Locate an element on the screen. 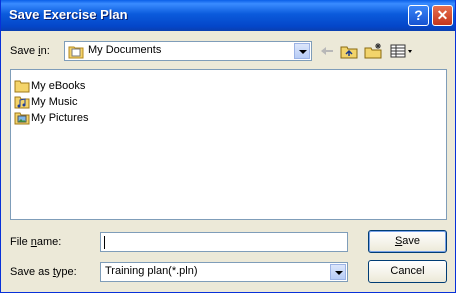  up-folder-icon is located at coordinates (349, 51).